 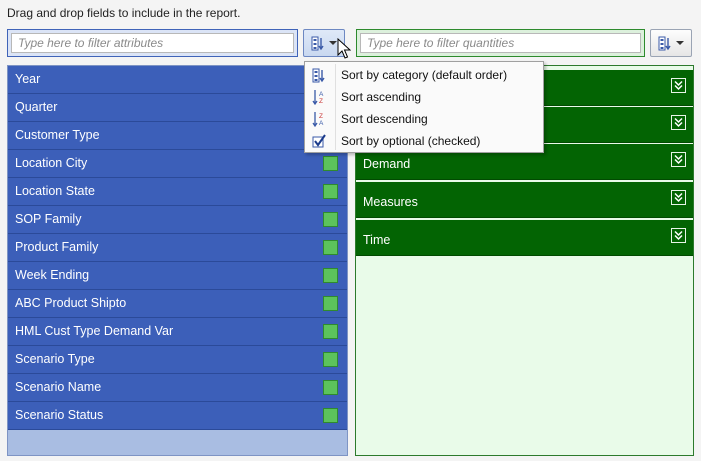 What do you see at coordinates (177, 108) in the screenshot?
I see `attribute-item: Quarter` at bounding box center [177, 108].